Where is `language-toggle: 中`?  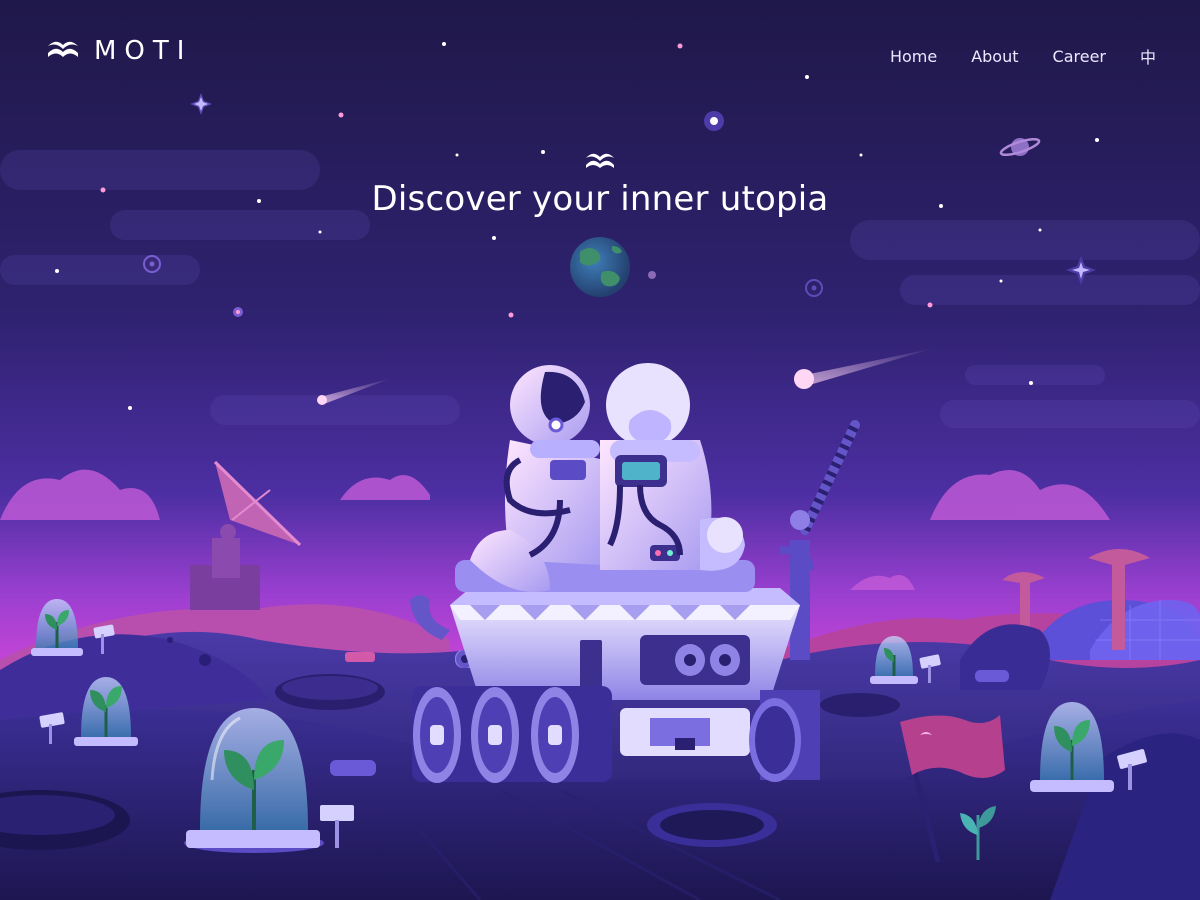 language-toggle: 中 is located at coordinates (1148, 56).